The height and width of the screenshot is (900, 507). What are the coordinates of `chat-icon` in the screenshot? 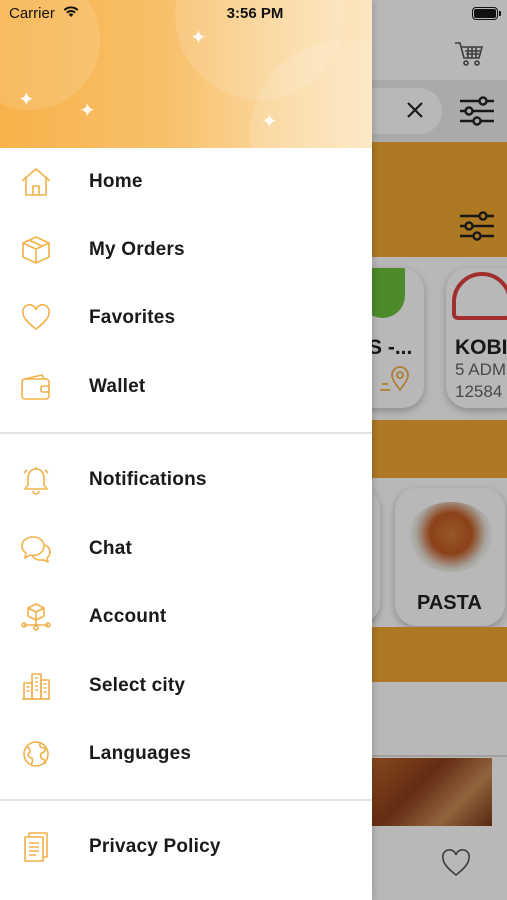 It's located at (36, 549).